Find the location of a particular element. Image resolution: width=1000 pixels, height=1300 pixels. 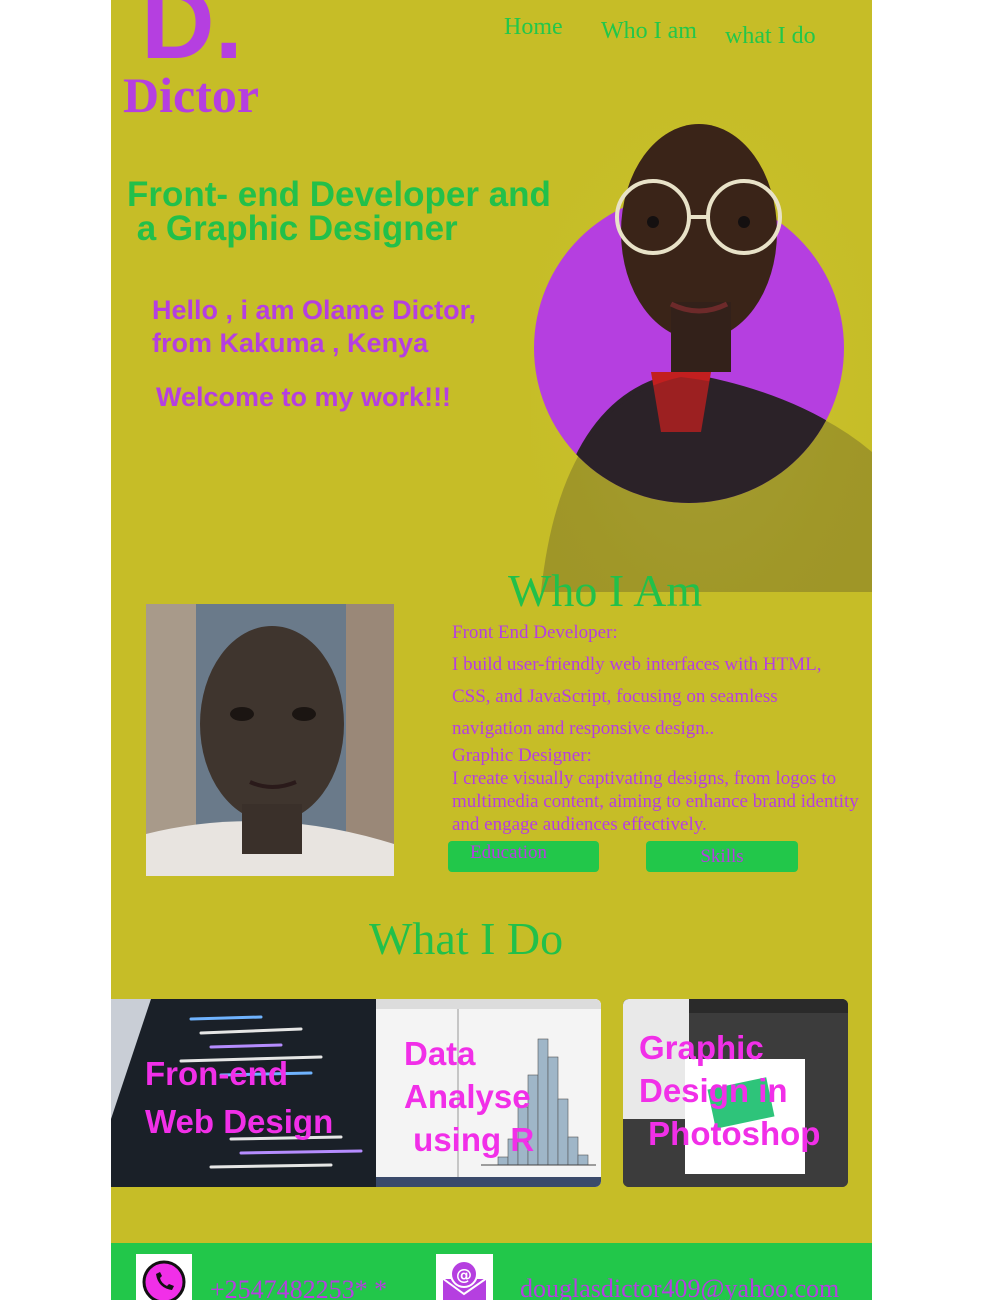

card-frontend-web-design: Fron-end Web Design is located at coordinates (243, 1093).